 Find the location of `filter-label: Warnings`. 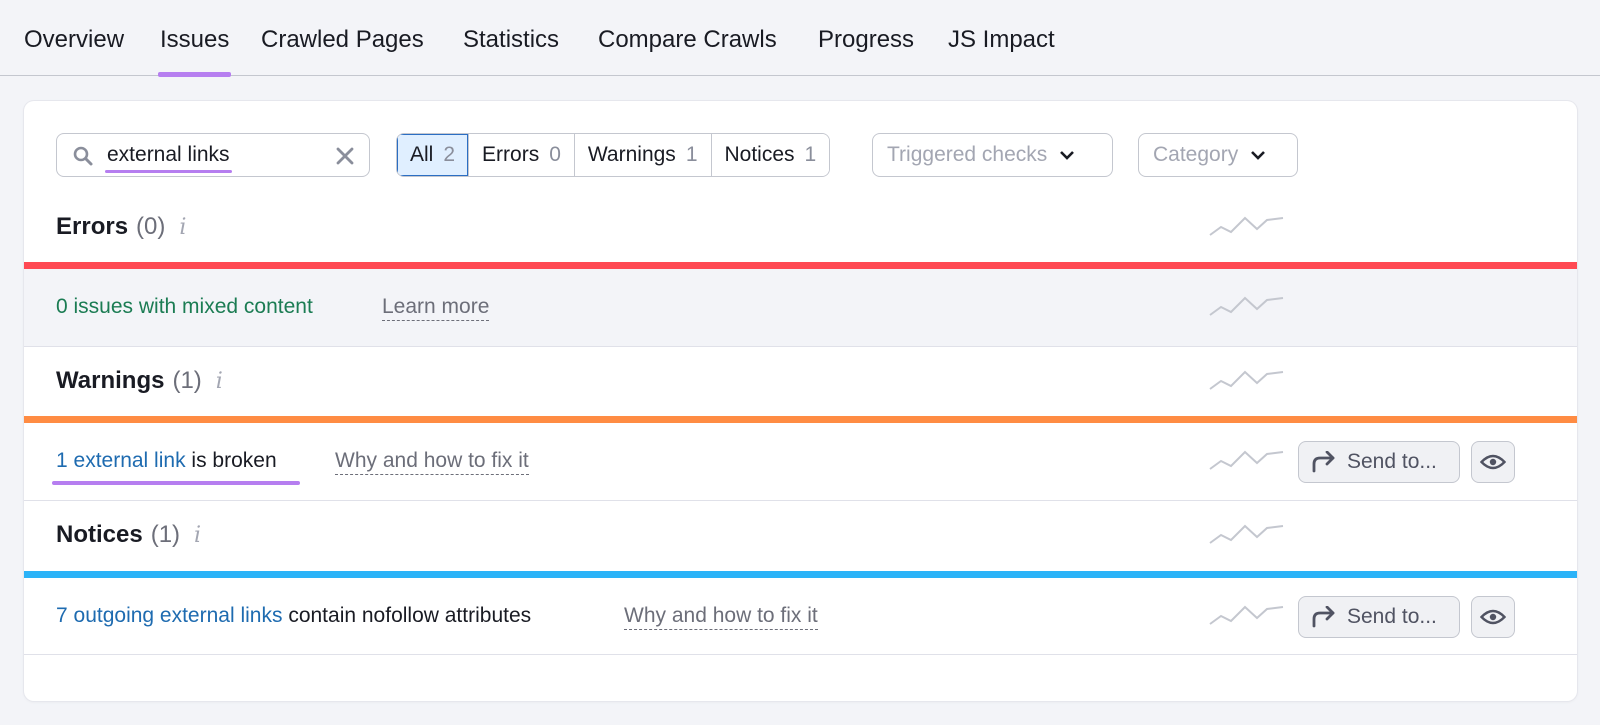

filter-label: Warnings is located at coordinates (631, 154).